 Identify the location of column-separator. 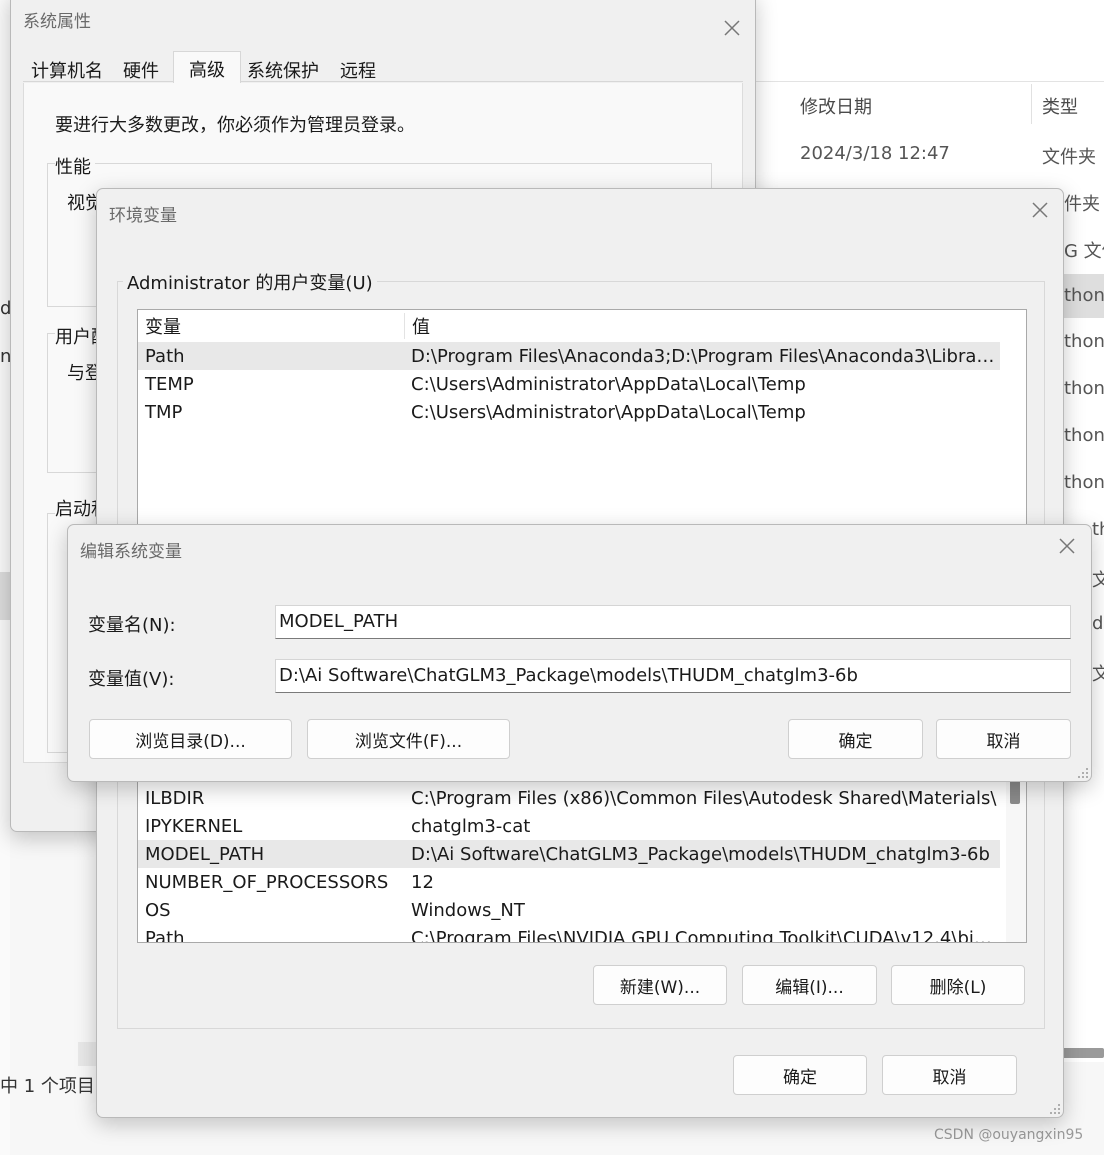
(1031, 104).